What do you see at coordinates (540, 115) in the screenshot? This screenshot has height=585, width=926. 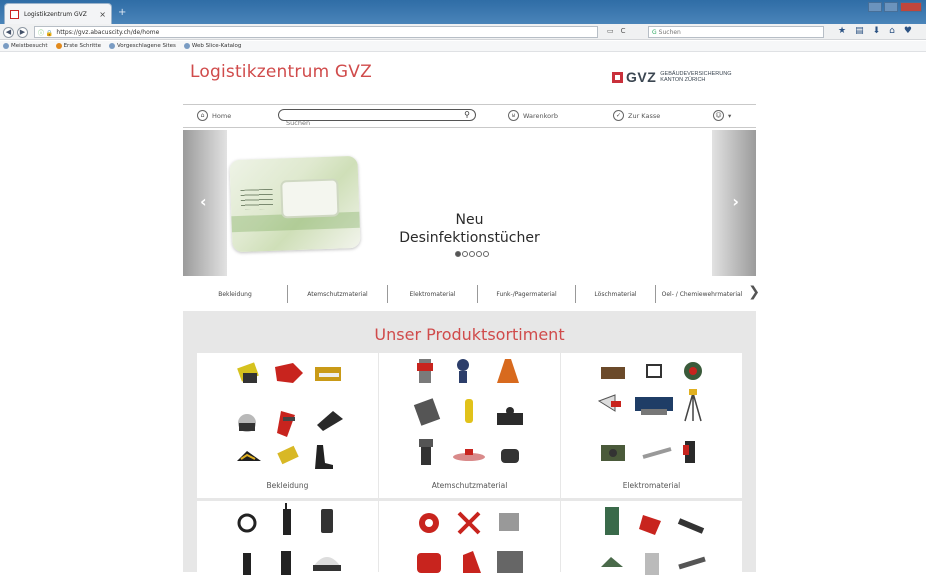 I see `nav-cart-label: Warenkorb` at bounding box center [540, 115].